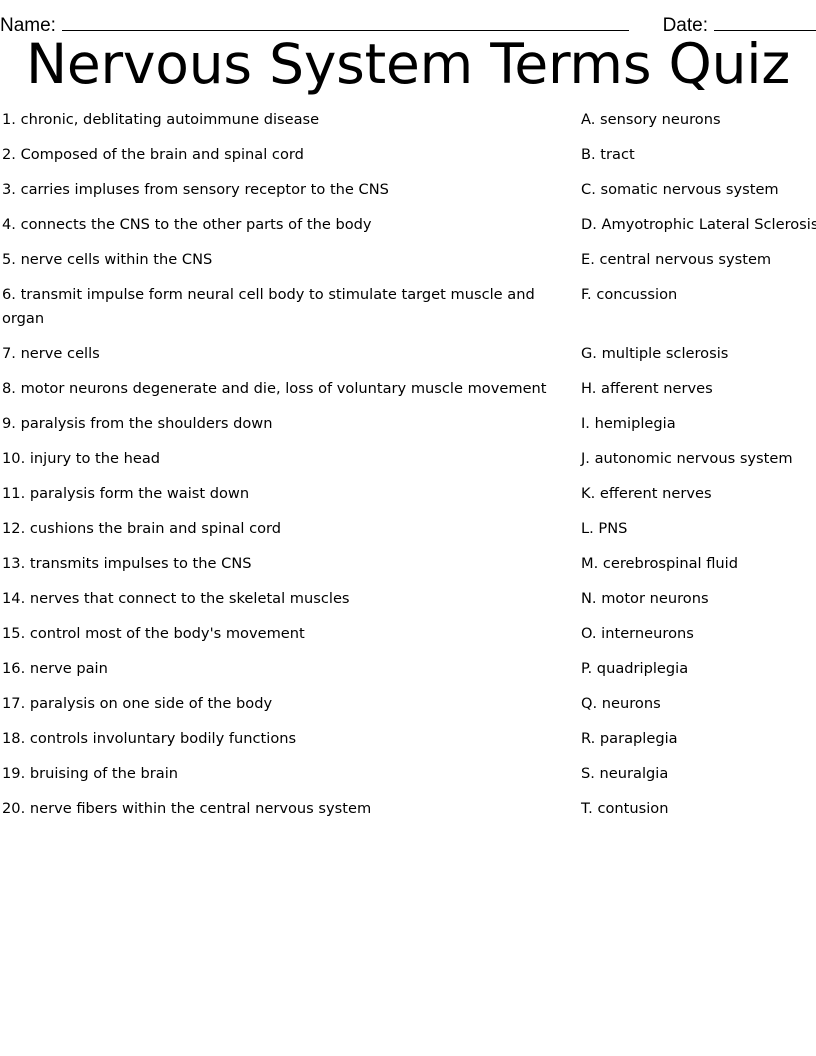  Describe the element at coordinates (629, 294) in the screenshot. I see `answer-choice: F. concussion` at that location.